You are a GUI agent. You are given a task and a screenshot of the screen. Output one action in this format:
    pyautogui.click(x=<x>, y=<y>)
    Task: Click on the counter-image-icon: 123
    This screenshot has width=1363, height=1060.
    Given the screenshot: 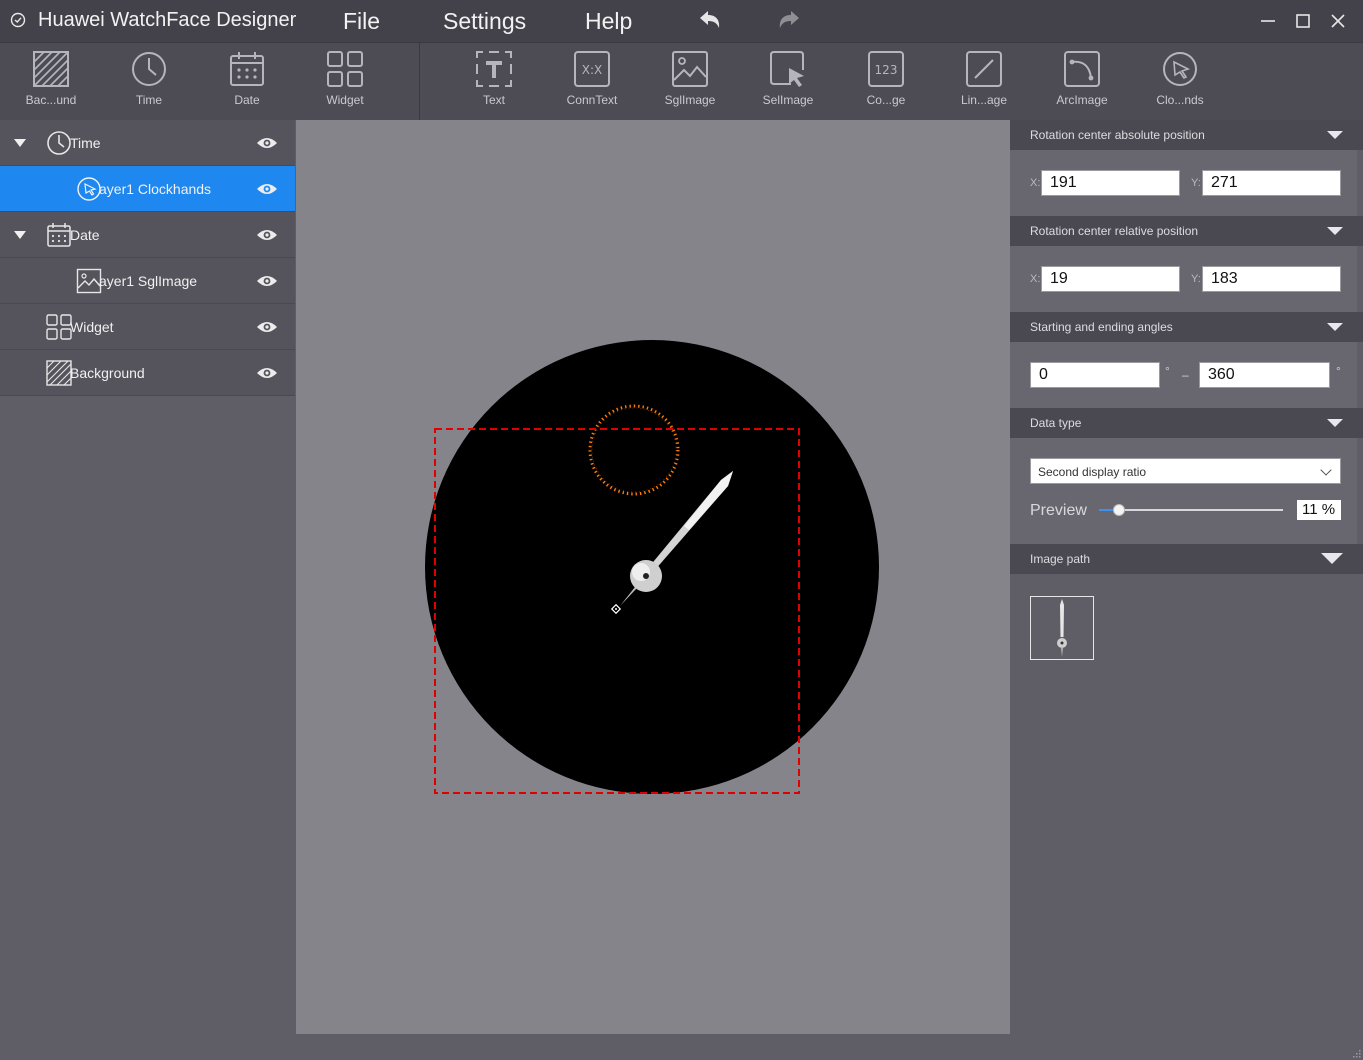 What is the action you would take?
    pyautogui.click(x=886, y=69)
    